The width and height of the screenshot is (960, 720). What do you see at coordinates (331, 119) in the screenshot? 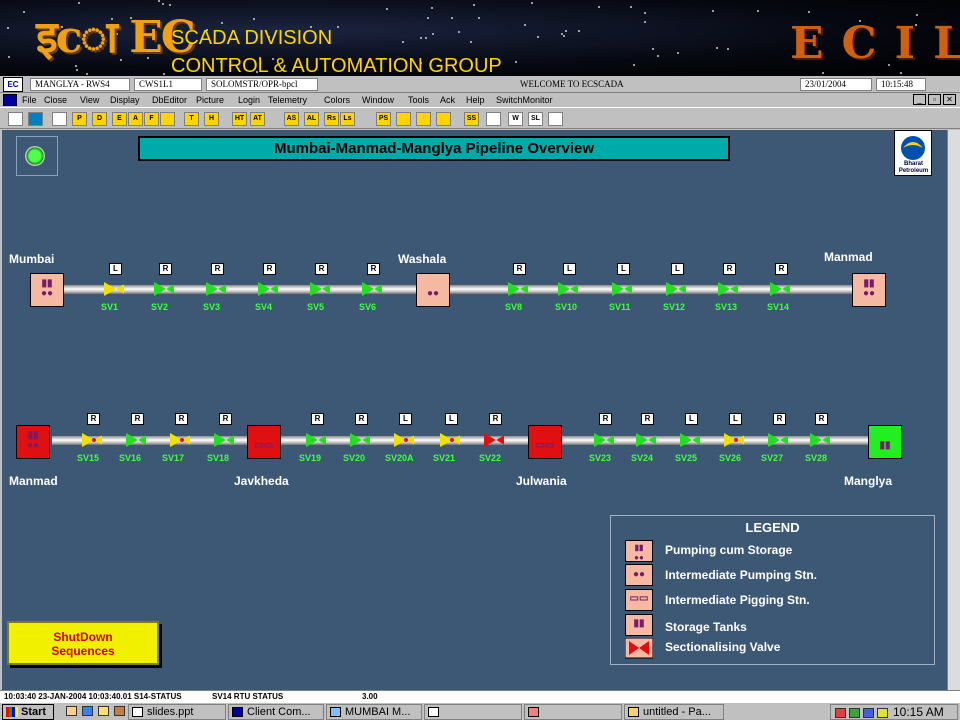
I see `toolbar-button-15: Rs` at bounding box center [331, 119].